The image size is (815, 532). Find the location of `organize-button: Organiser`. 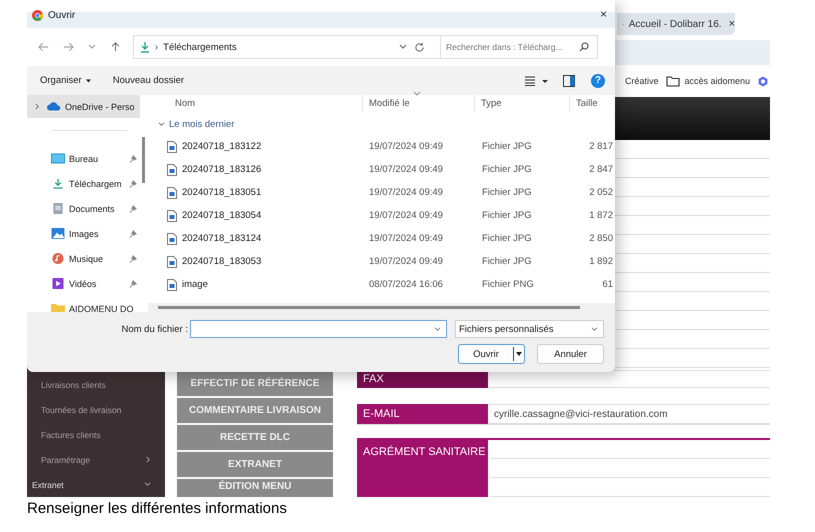

organize-button: Organiser is located at coordinates (65, 80).